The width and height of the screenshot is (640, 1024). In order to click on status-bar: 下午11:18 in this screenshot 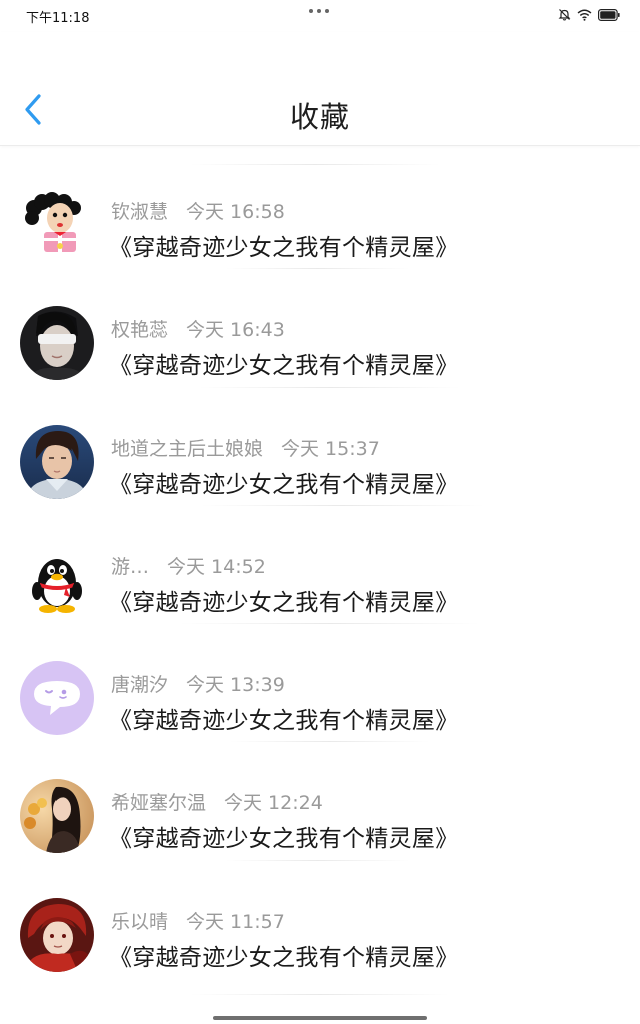, I will do `click(320, 16)`.